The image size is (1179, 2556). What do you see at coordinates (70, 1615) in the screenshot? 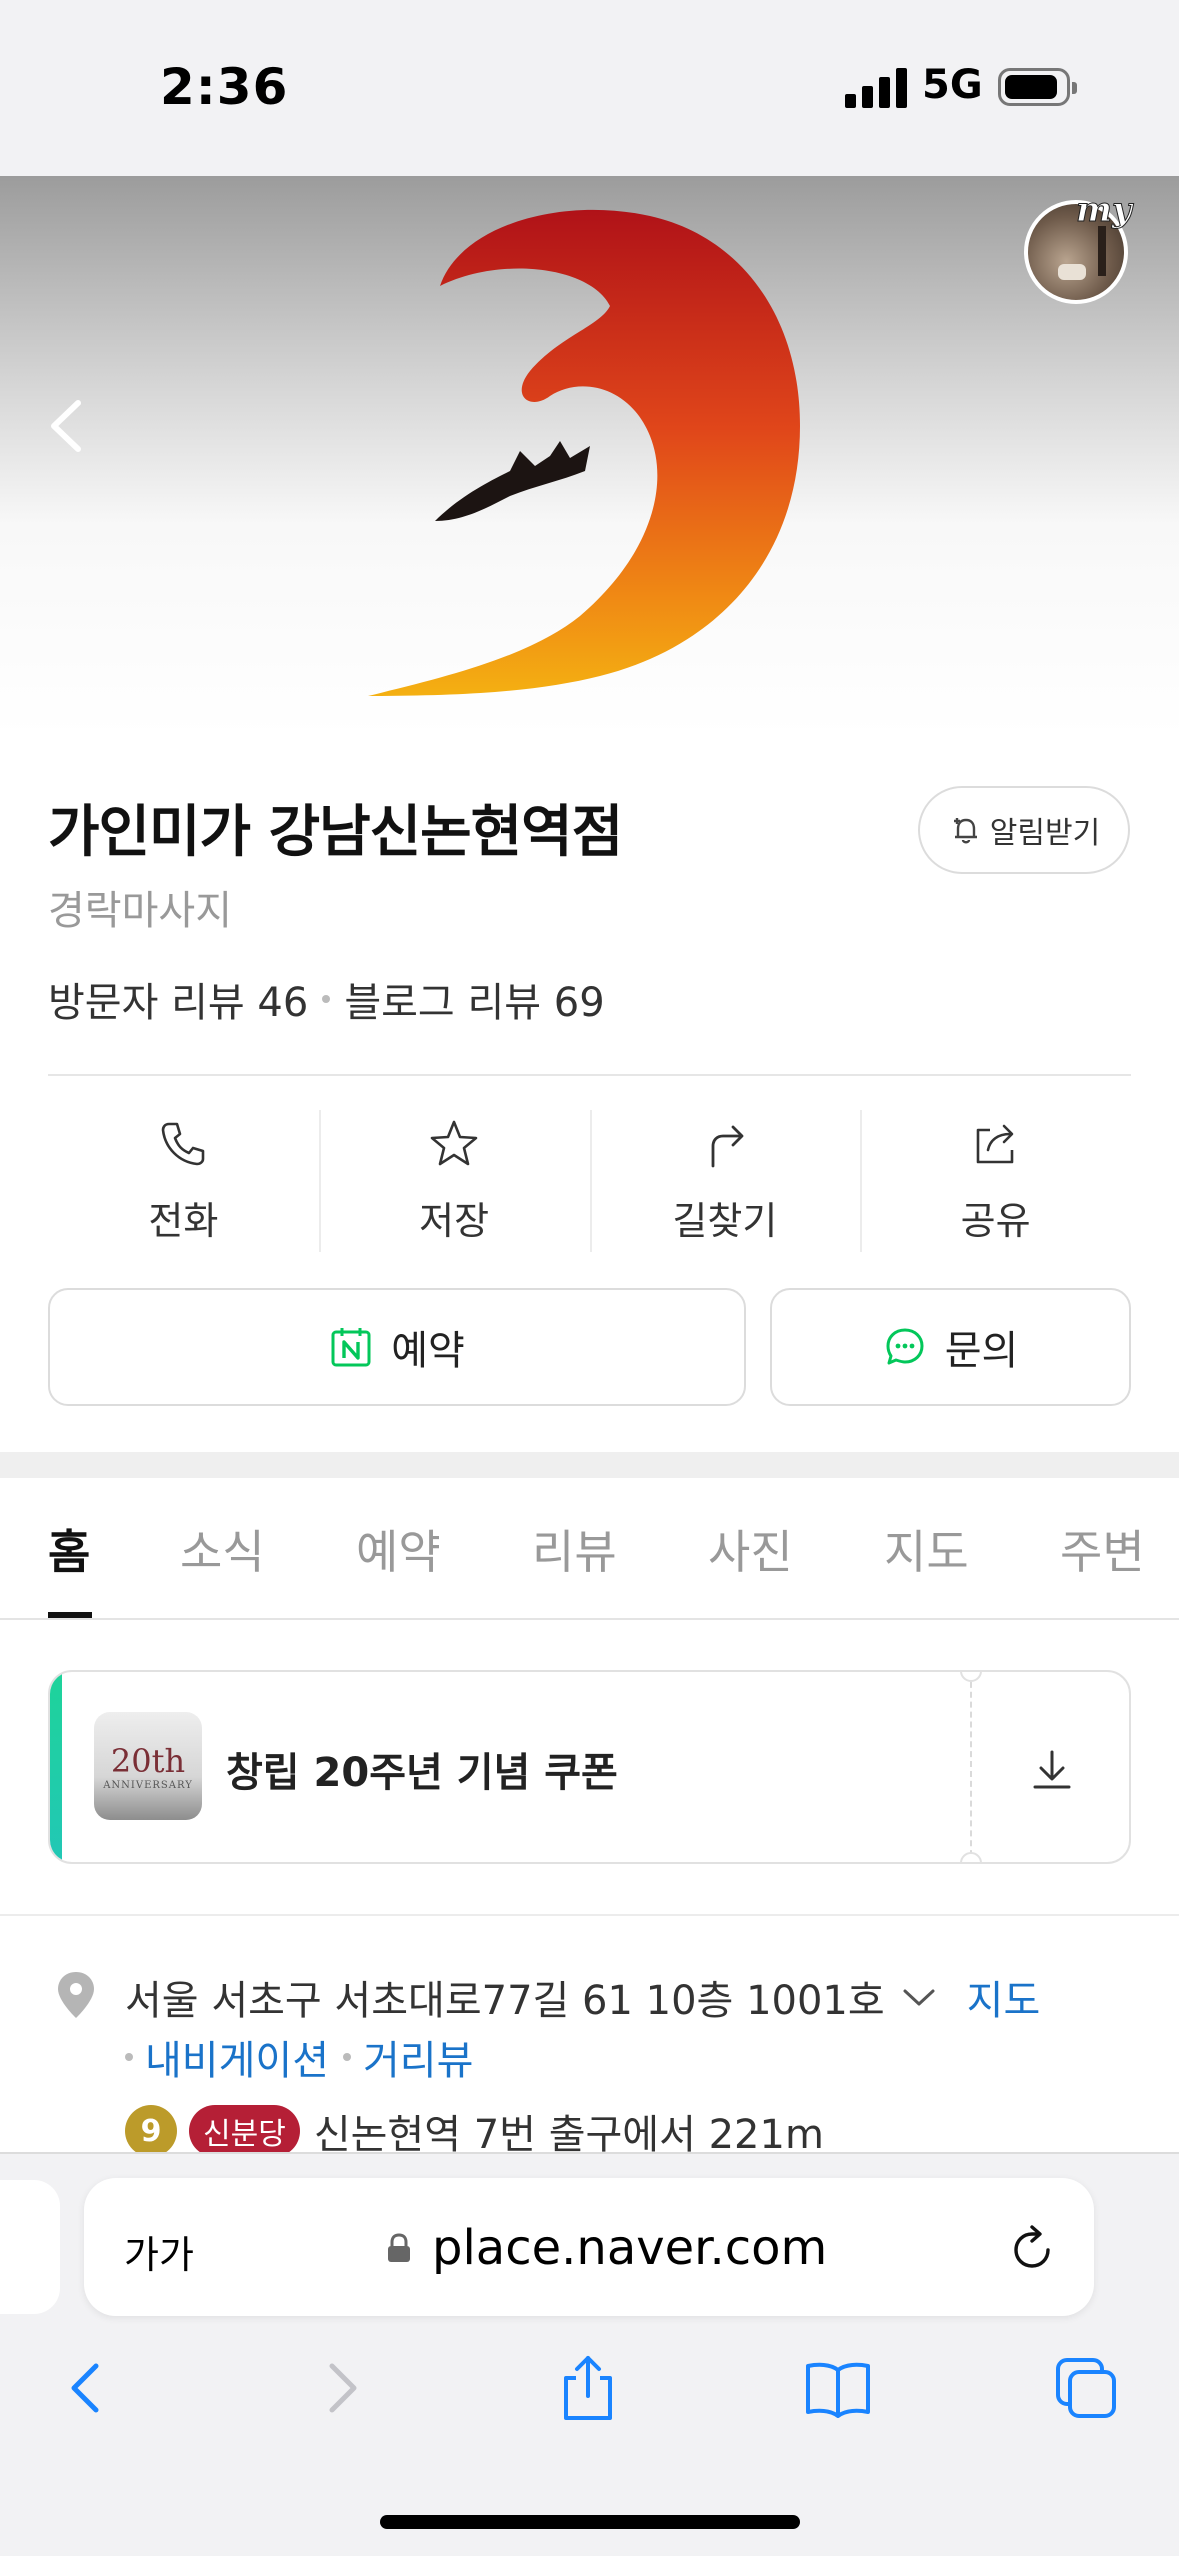
I see `active-tab-indicator` at bounding box center [70, 1615].